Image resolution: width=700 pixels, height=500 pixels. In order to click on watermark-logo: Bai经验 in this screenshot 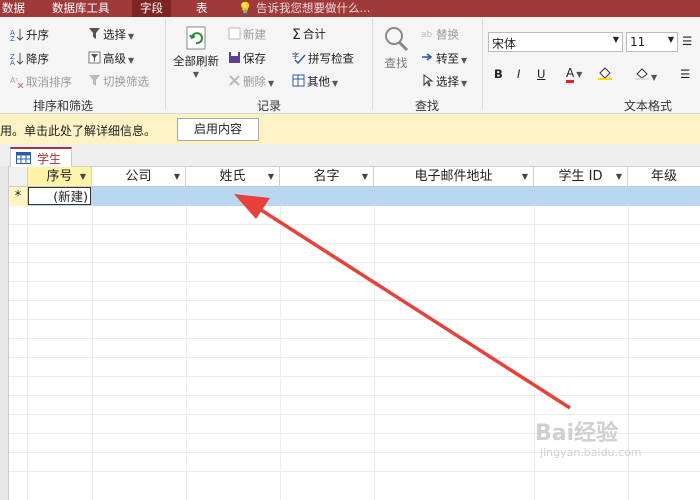, I will do `click(577, 433)`.